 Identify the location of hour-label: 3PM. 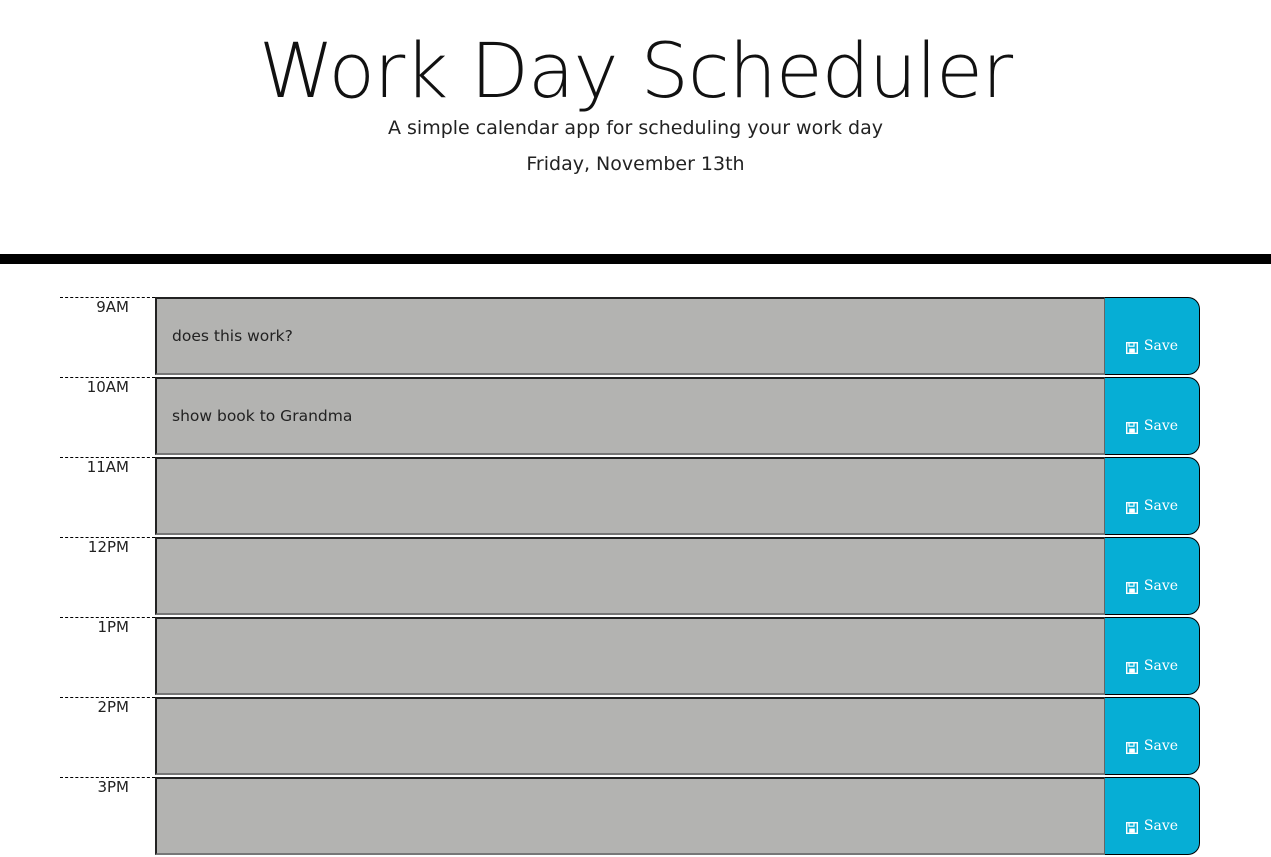
(107, 817).